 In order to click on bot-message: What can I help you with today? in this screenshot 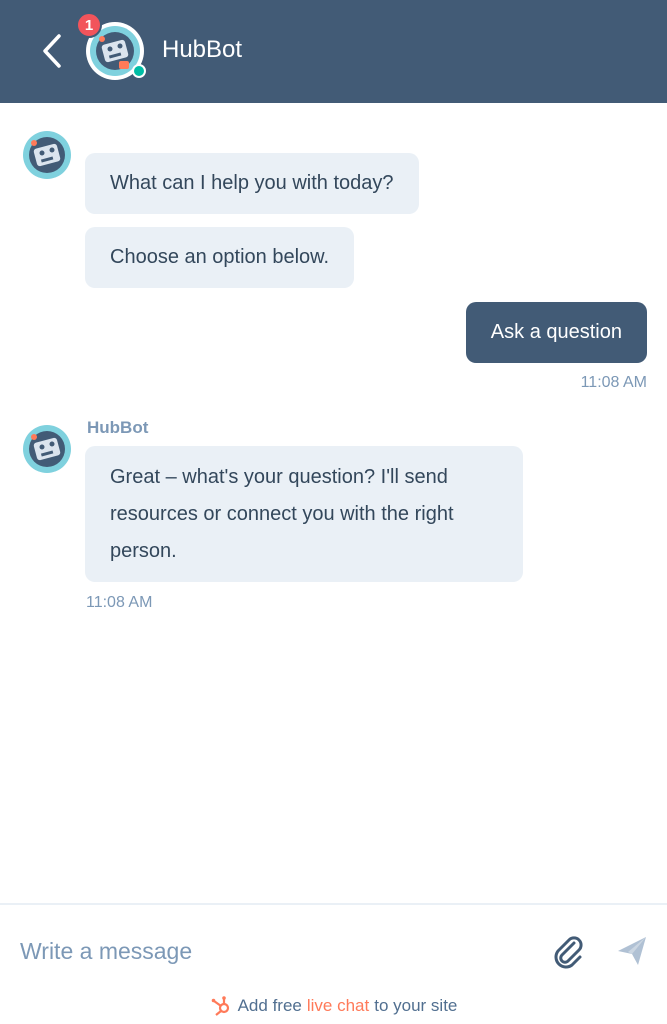, I will do `click(252, 183)`.